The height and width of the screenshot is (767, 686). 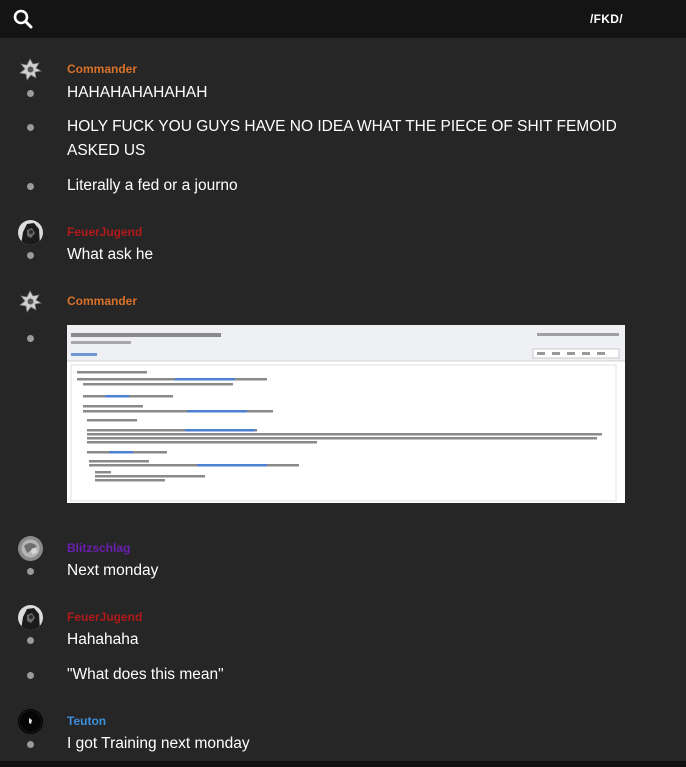 I want to click on top-bar: /FKD/, so click(x=343, y=19).